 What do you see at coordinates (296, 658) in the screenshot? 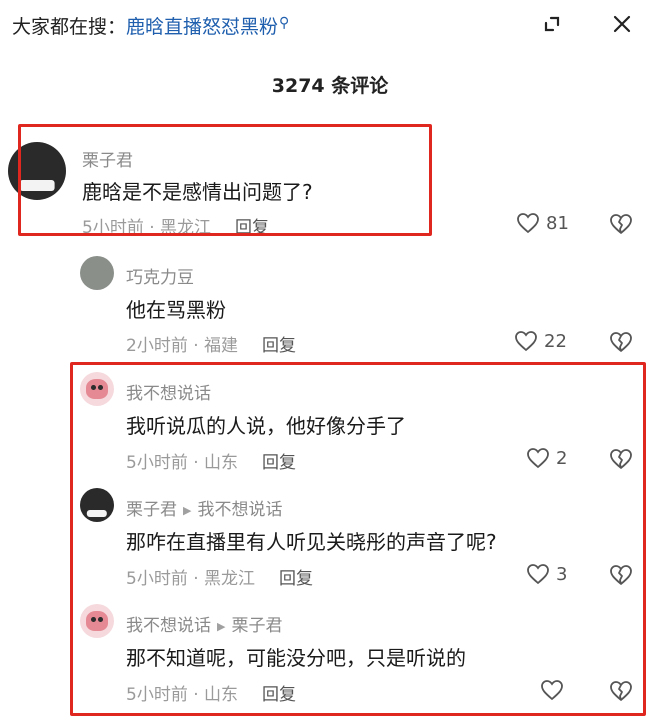
I see `comment-text: 那不知道呢，可能没分吧，只是听说的` at bounding box center [296, 658].